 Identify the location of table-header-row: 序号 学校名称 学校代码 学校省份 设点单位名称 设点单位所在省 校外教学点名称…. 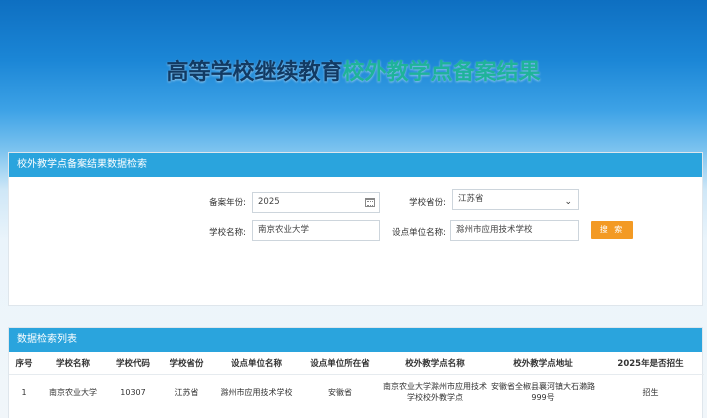
(356, 363).